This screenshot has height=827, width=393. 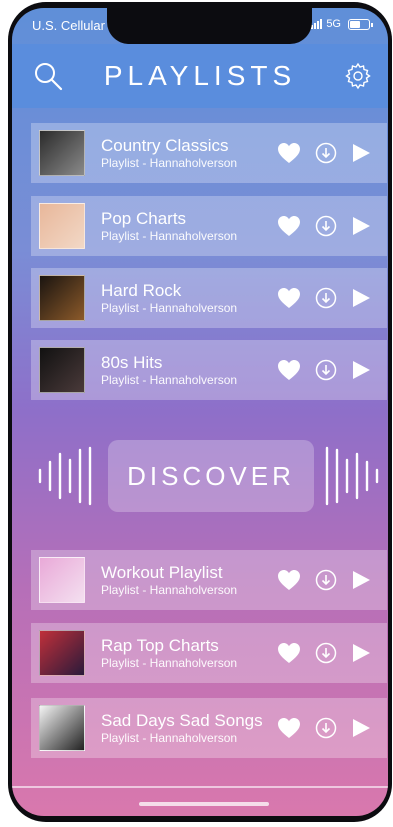 What do you see at coordinates (352, 476) in the screenshot?
I see `sound-wave-right-icon` at bounding box center [352, 476].